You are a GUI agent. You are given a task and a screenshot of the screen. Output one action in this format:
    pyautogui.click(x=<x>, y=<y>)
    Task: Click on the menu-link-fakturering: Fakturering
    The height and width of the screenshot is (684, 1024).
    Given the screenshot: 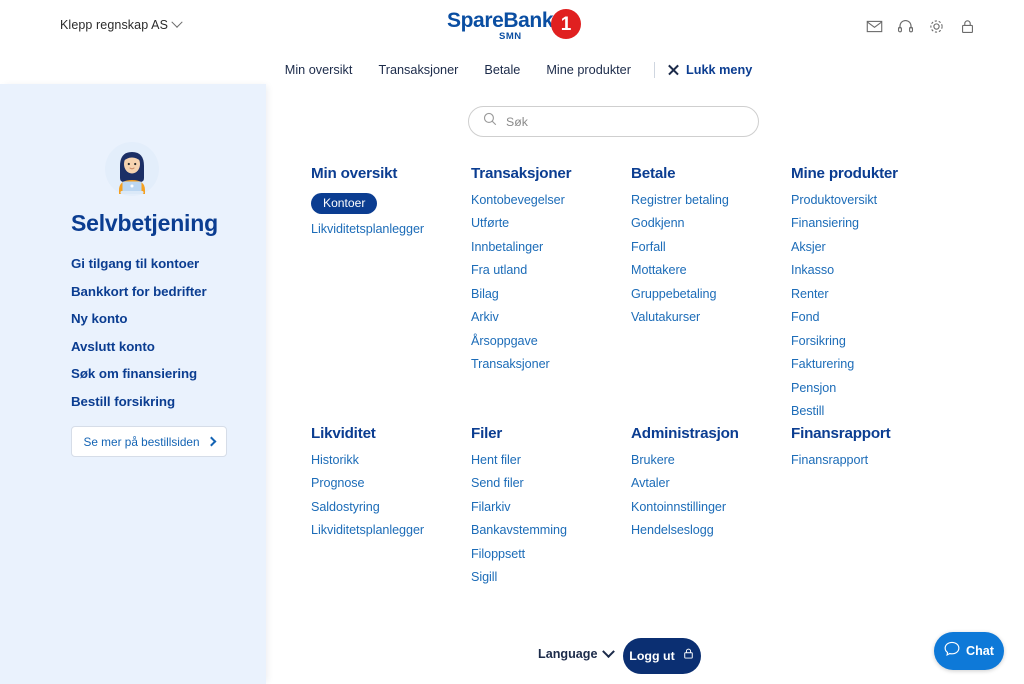 What is the action you would take?
    pyautogui.click(x=870, y=364)
    